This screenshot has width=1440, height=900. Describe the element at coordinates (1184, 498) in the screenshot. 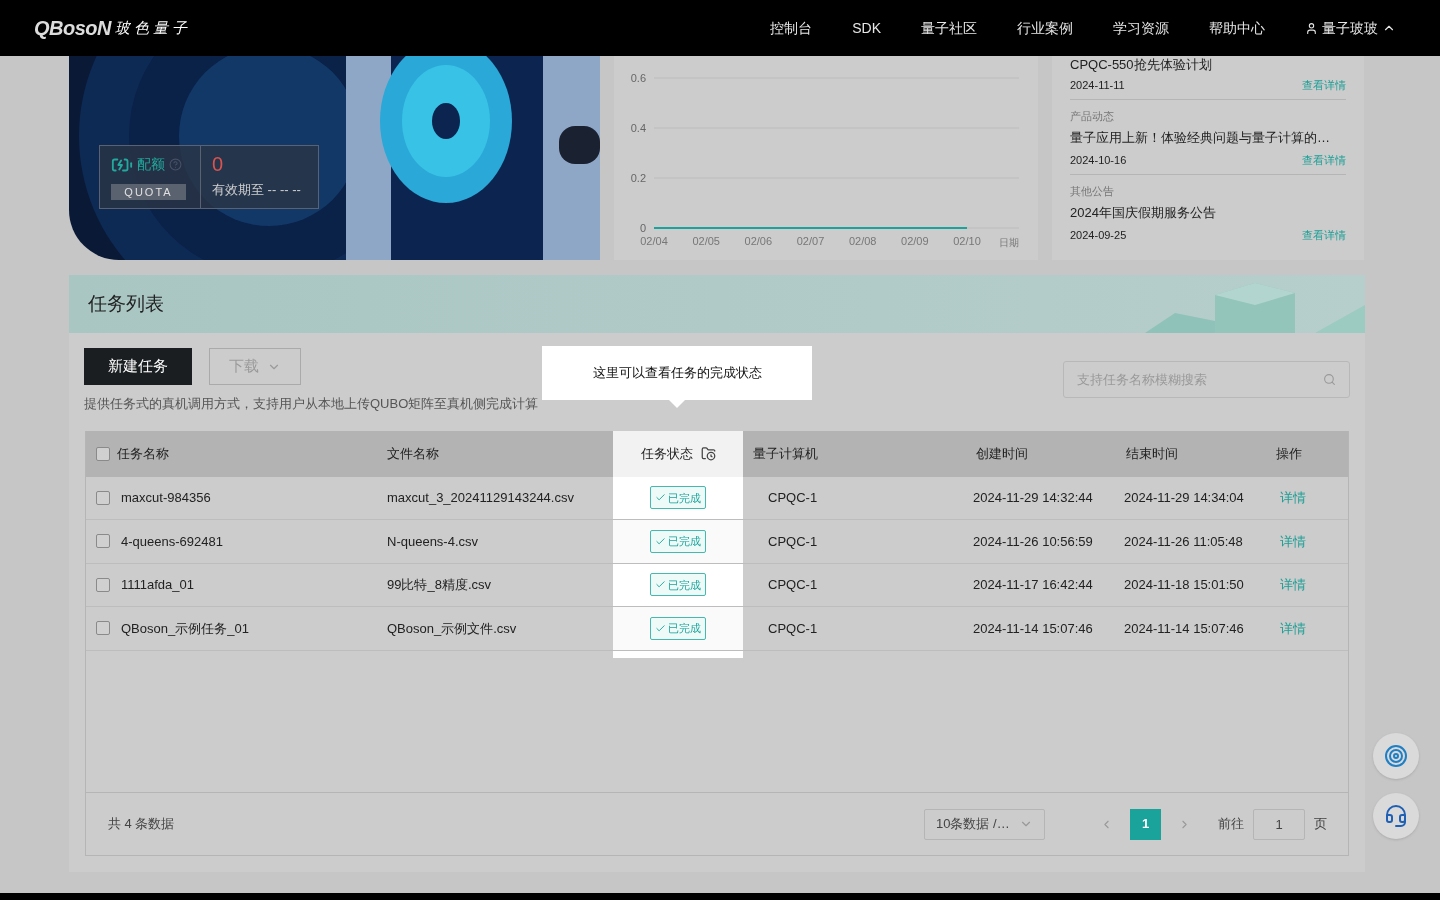

I see `end-time: 2024-11-29 14:34:04` at that location.